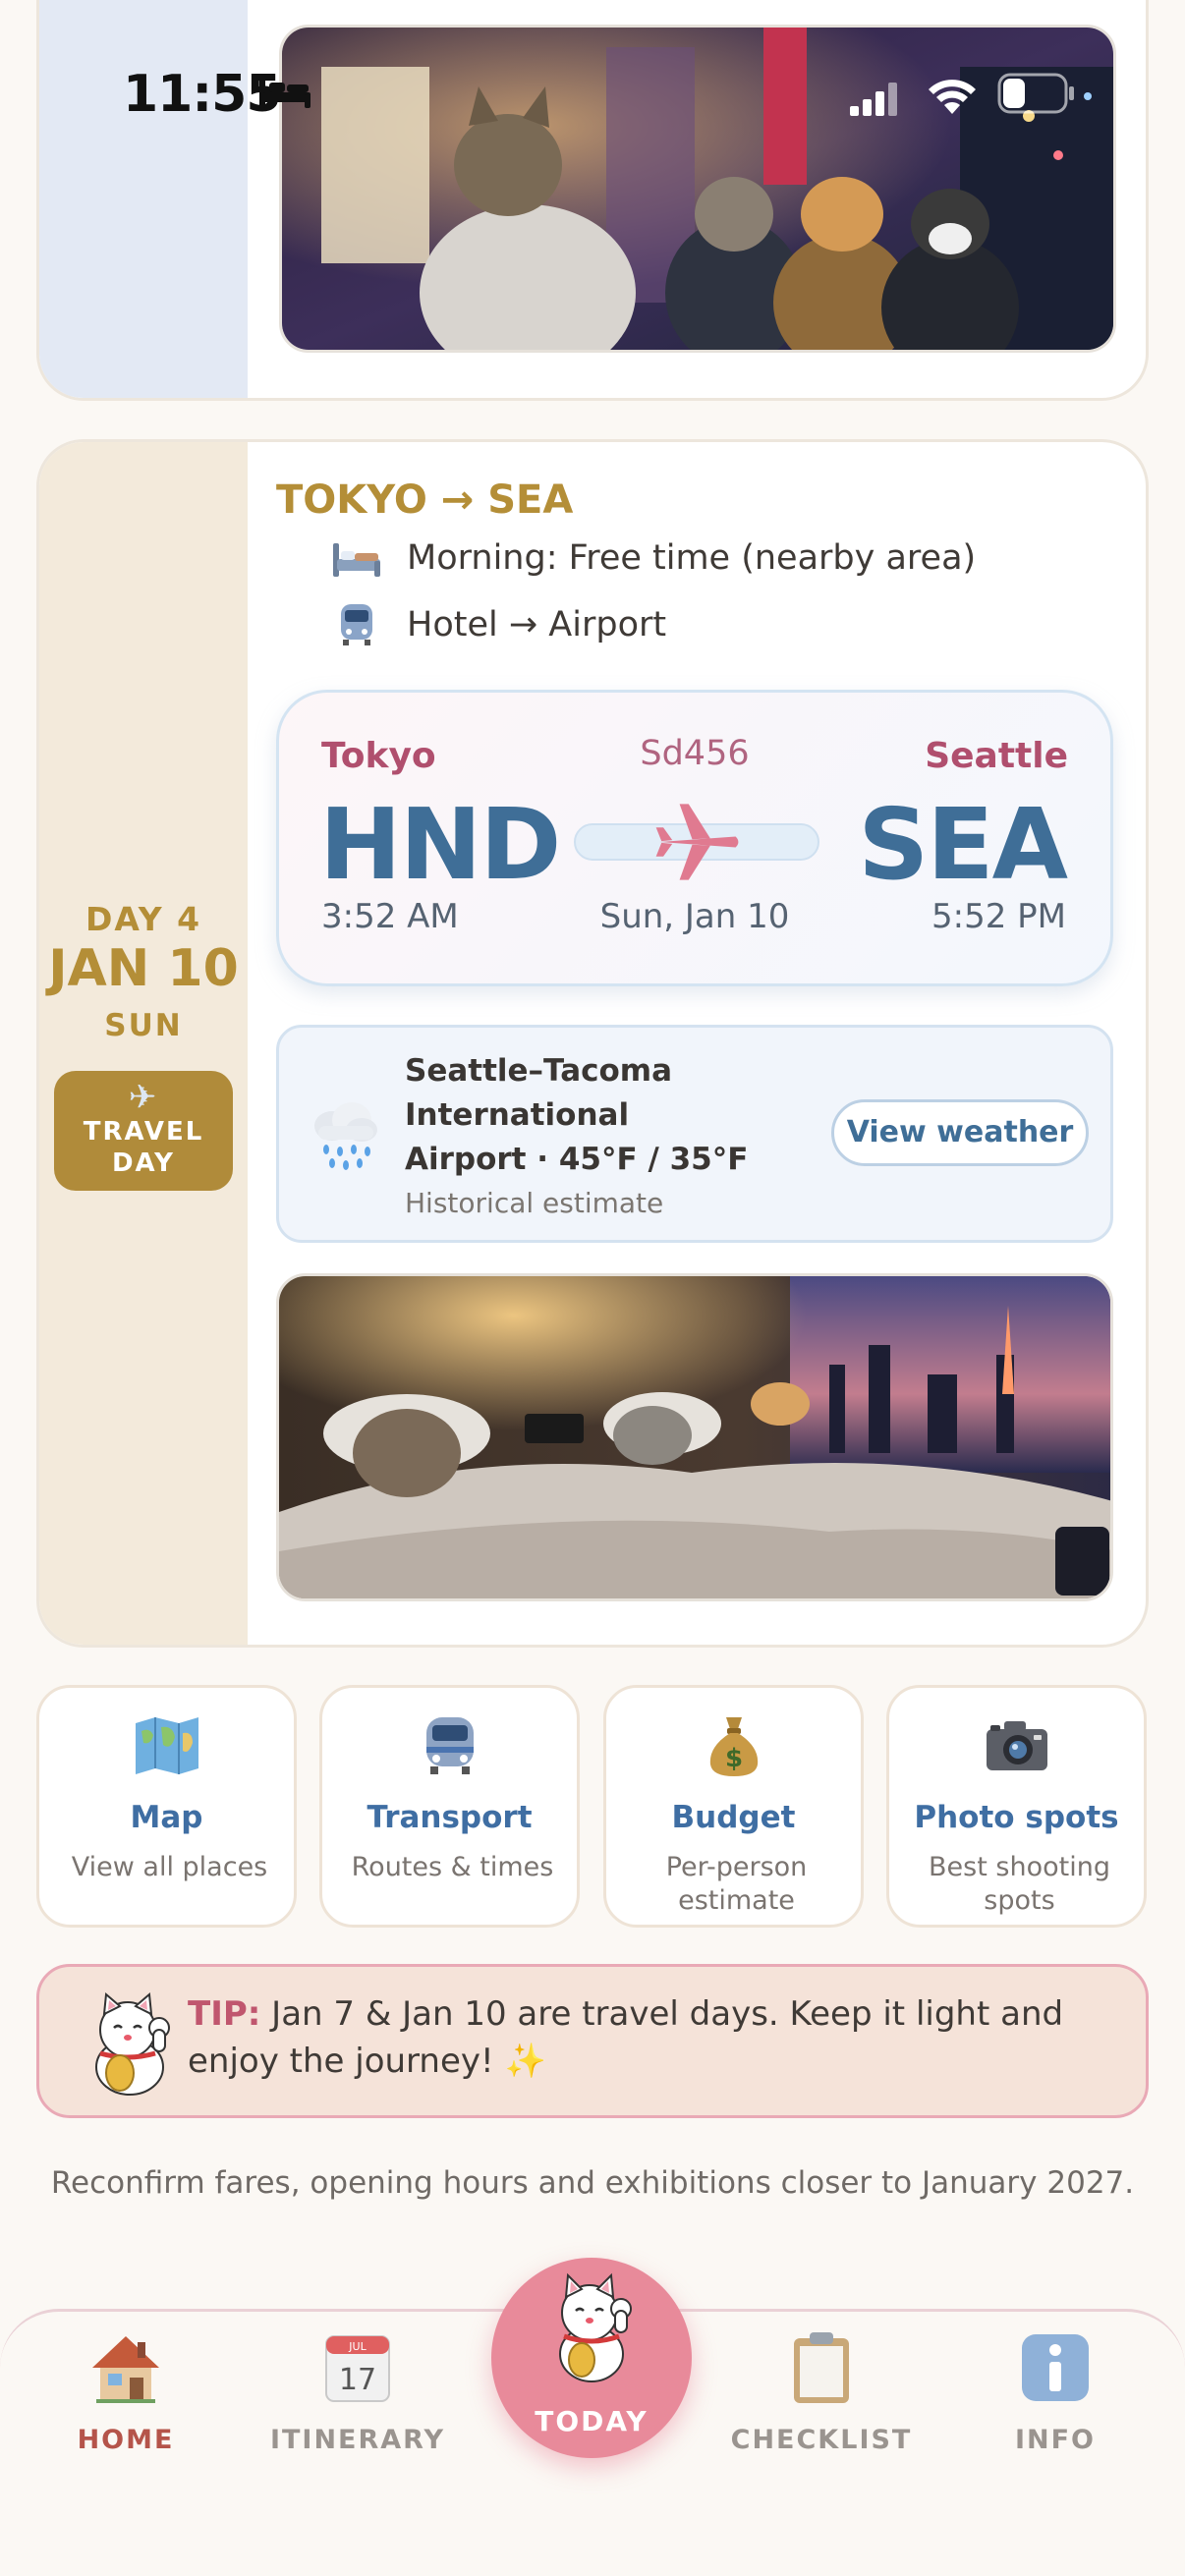  I want to click on day-date: JAN 10, so click(144, 968).